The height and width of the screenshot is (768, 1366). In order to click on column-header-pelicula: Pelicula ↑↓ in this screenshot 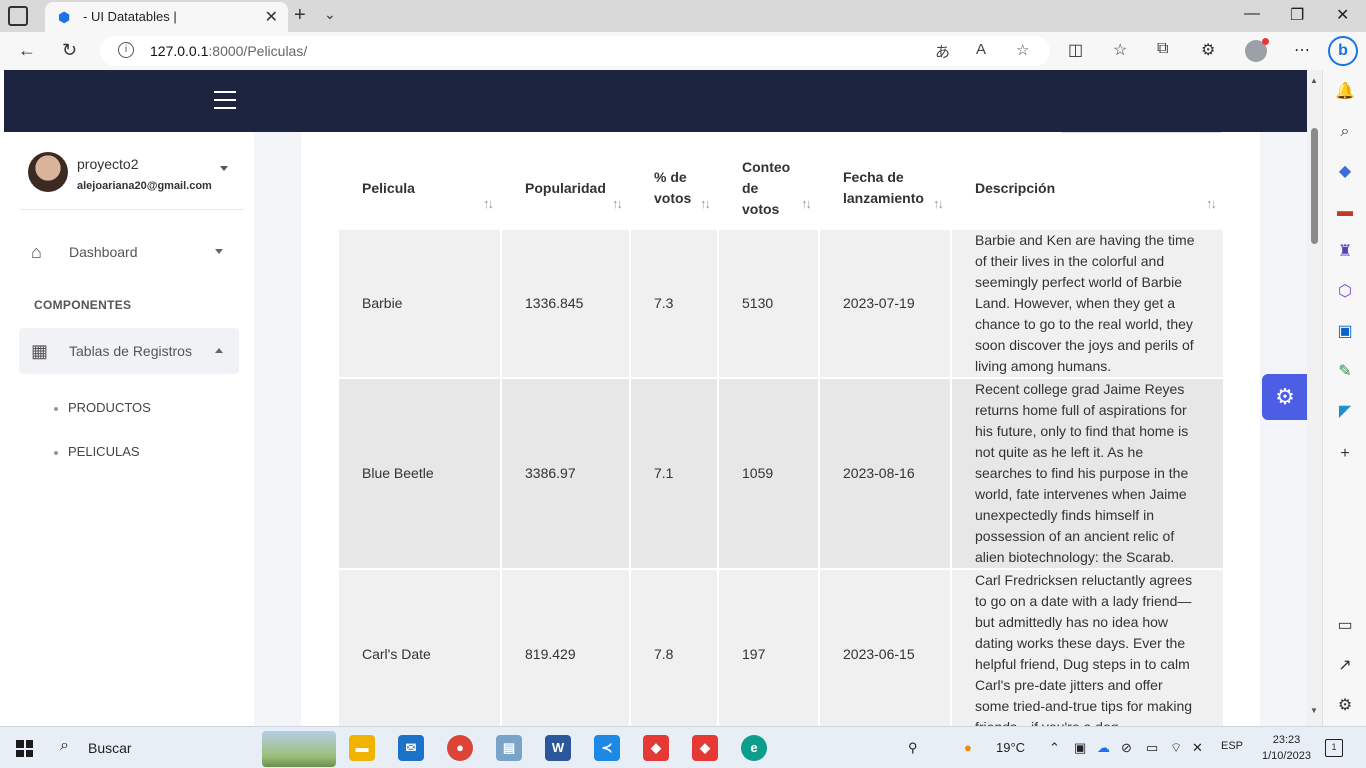, I will do `click(419, 188)`.